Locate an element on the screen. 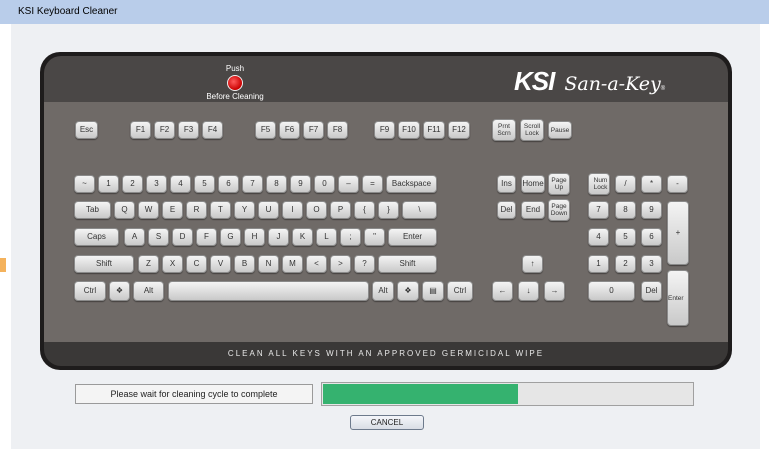 The width and height of the screenshot is (769, 449). key-down: ↓ is located at coordinates (528, 291).